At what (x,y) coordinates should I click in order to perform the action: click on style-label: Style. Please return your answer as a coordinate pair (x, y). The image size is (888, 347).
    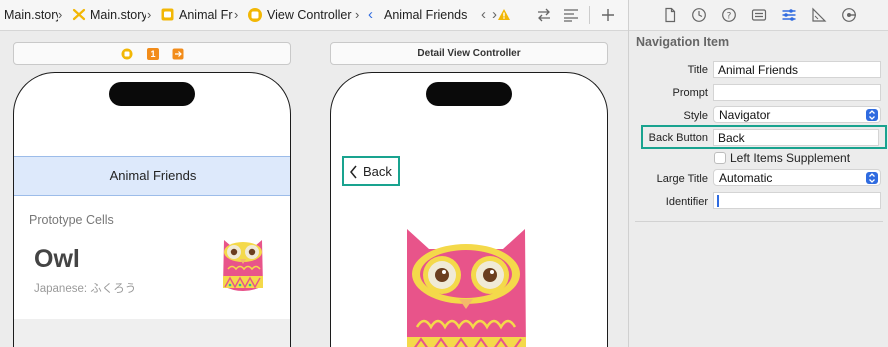
    Looking at the image, I should click on (695, 116).